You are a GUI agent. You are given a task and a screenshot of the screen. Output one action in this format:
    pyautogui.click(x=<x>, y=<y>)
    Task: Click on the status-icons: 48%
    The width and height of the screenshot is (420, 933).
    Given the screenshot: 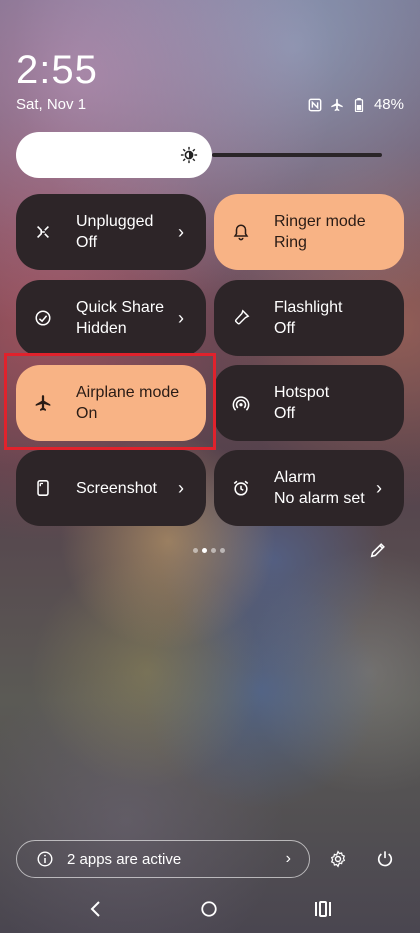 What is the action you would take?
    pyautogui.click(x=356, y=104)
    